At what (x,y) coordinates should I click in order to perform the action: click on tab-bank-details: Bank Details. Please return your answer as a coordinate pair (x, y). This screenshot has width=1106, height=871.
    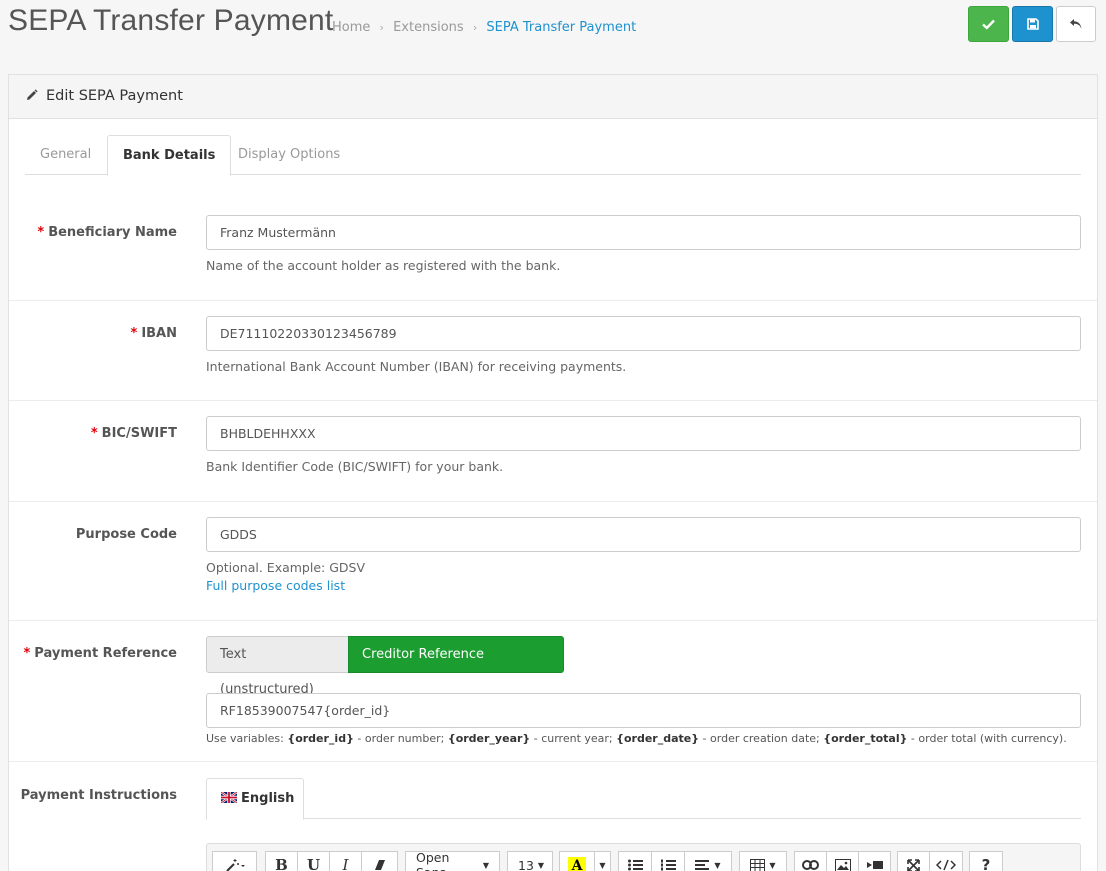
    Looking at the image, I should click on (169, 155).